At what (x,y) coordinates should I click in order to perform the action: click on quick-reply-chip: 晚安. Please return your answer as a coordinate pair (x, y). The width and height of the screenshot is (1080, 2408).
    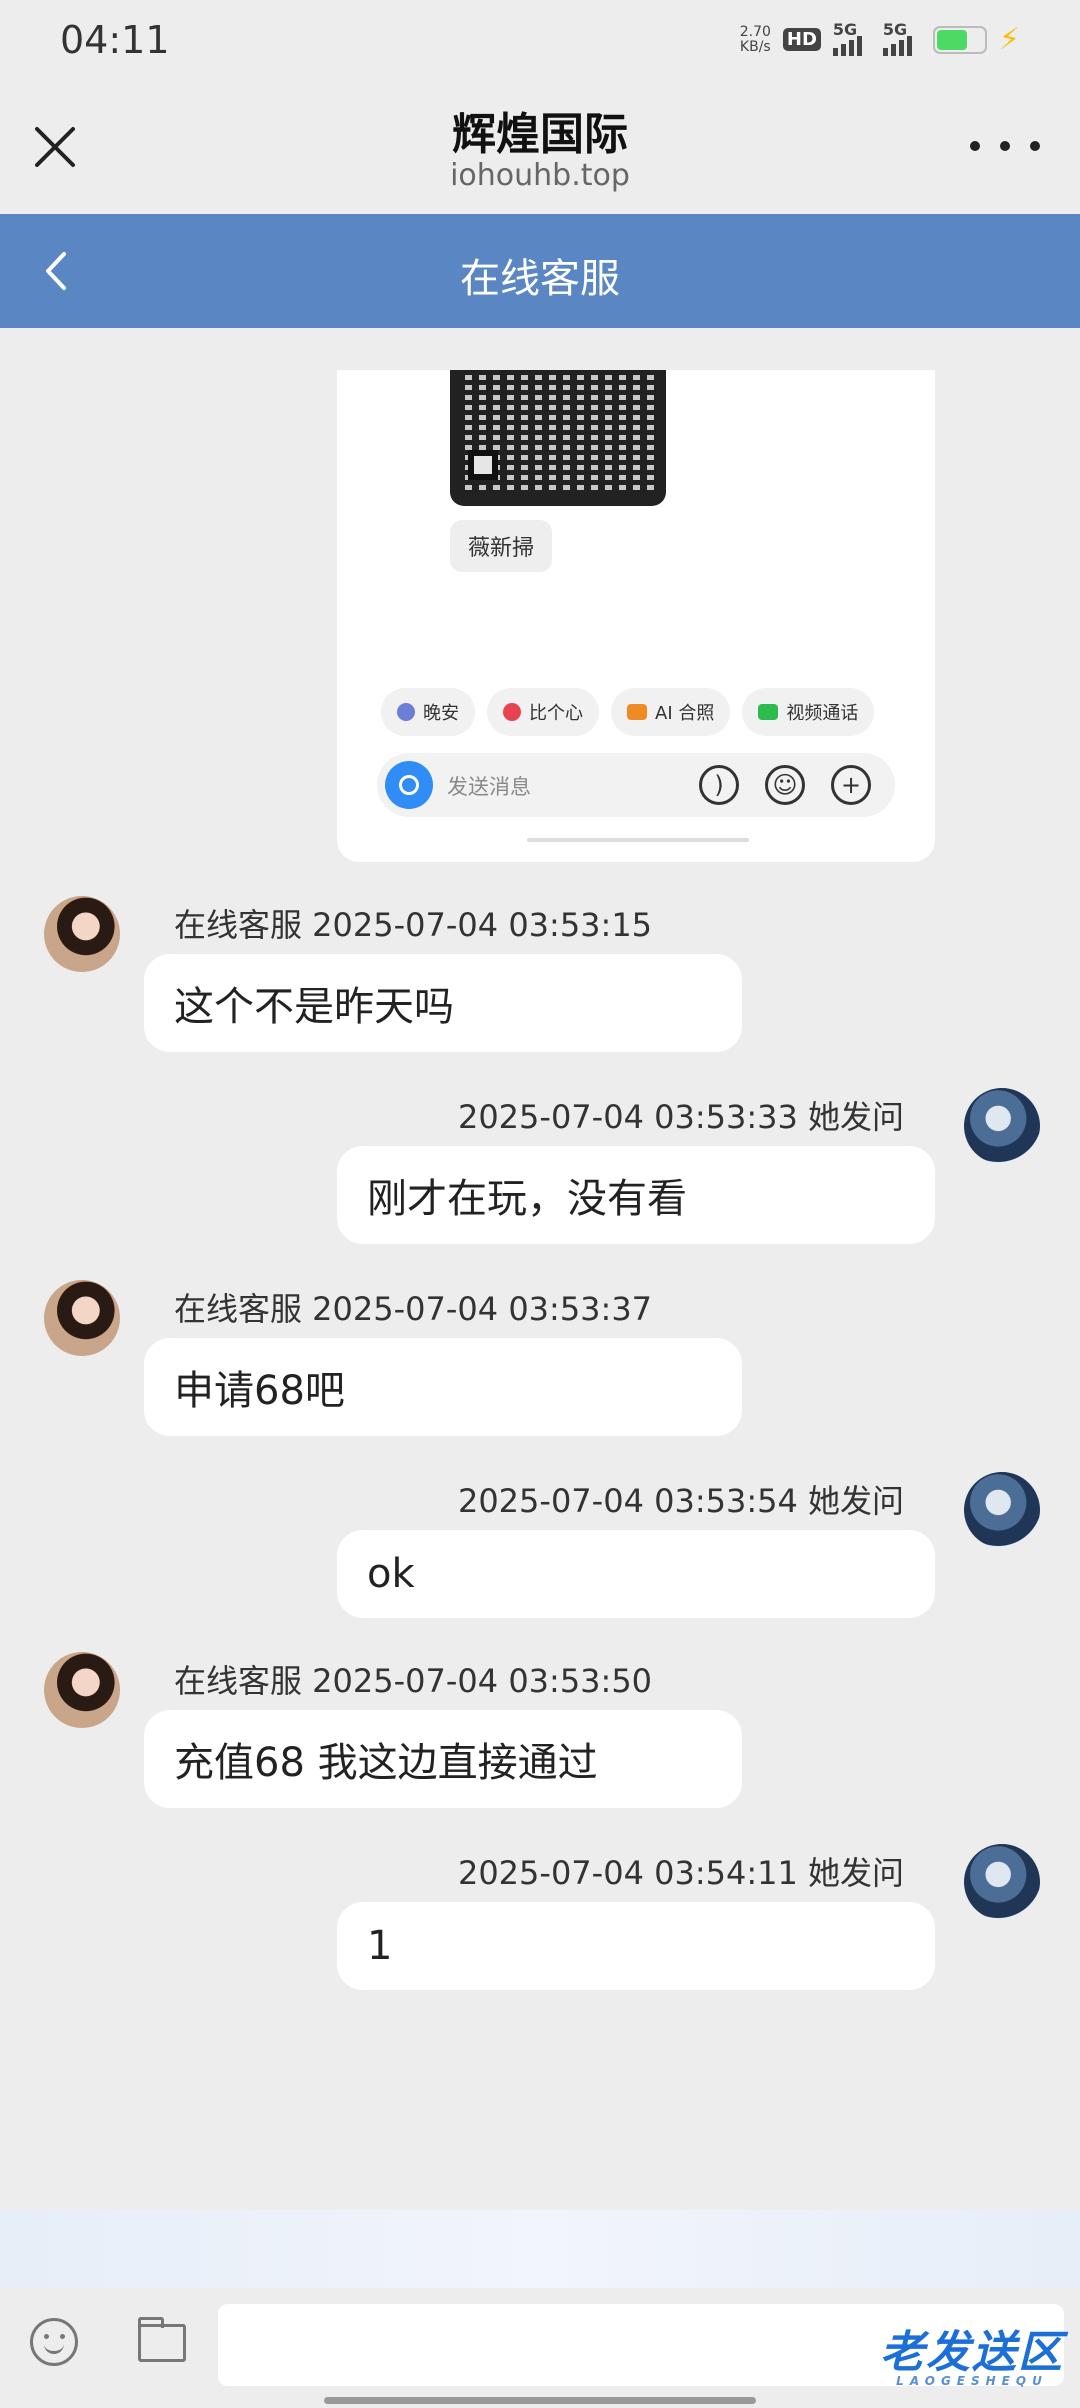
    Looking at the image, I should click on (428, 712).